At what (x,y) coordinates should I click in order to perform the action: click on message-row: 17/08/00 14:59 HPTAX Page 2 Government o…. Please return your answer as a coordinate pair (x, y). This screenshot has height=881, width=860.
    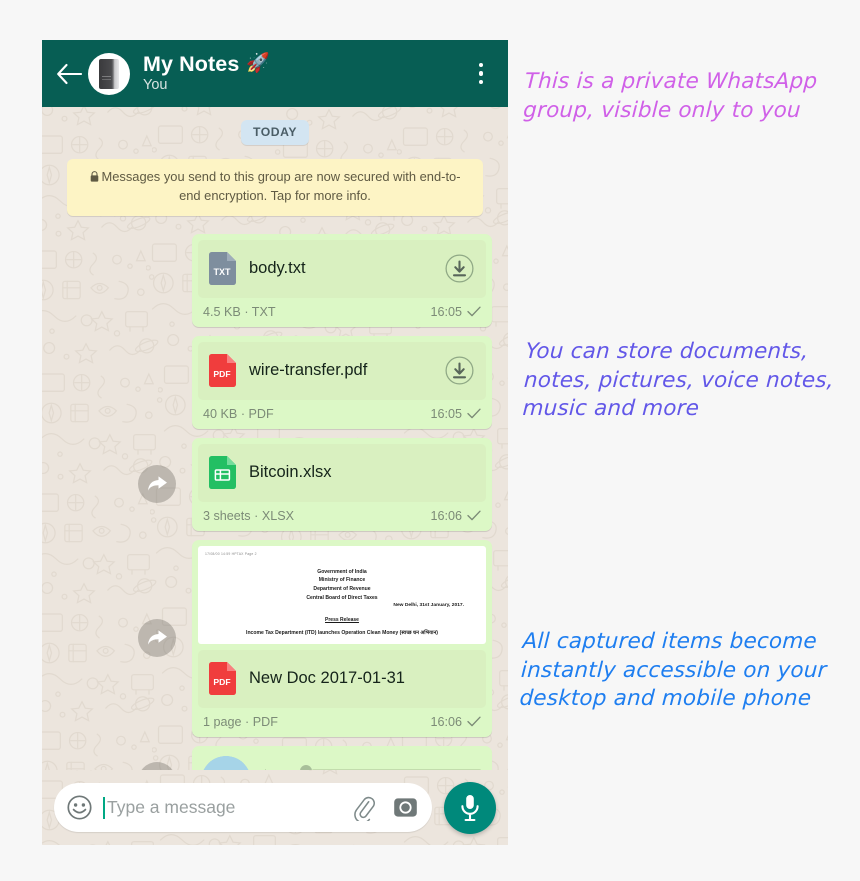
    Looking at the image, I should click on (275, 638).